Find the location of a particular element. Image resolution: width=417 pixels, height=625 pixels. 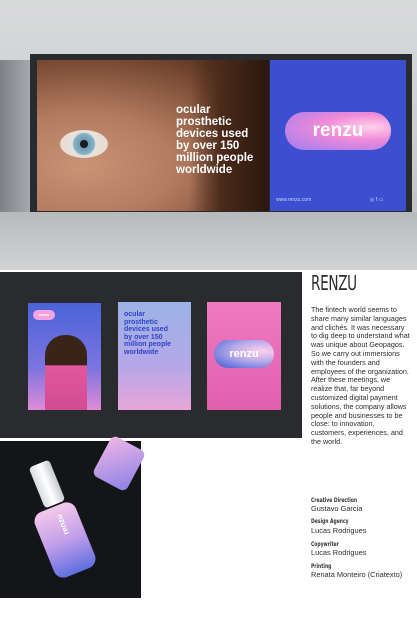

poster-person is located at coordinates (66, 372).